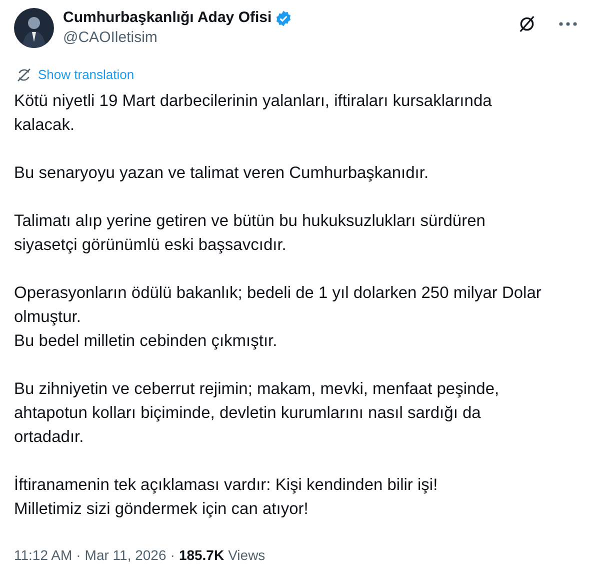 The image size is (593, 566). Describe the element at coordinates (226, 497) in the screenshot. I see `tweet-paragraph: İftiranamenin tek açıklaması vardır: Kişi kendinden bilir işi! Milletimiz sizi göndermek için can atıyor!` at that location.